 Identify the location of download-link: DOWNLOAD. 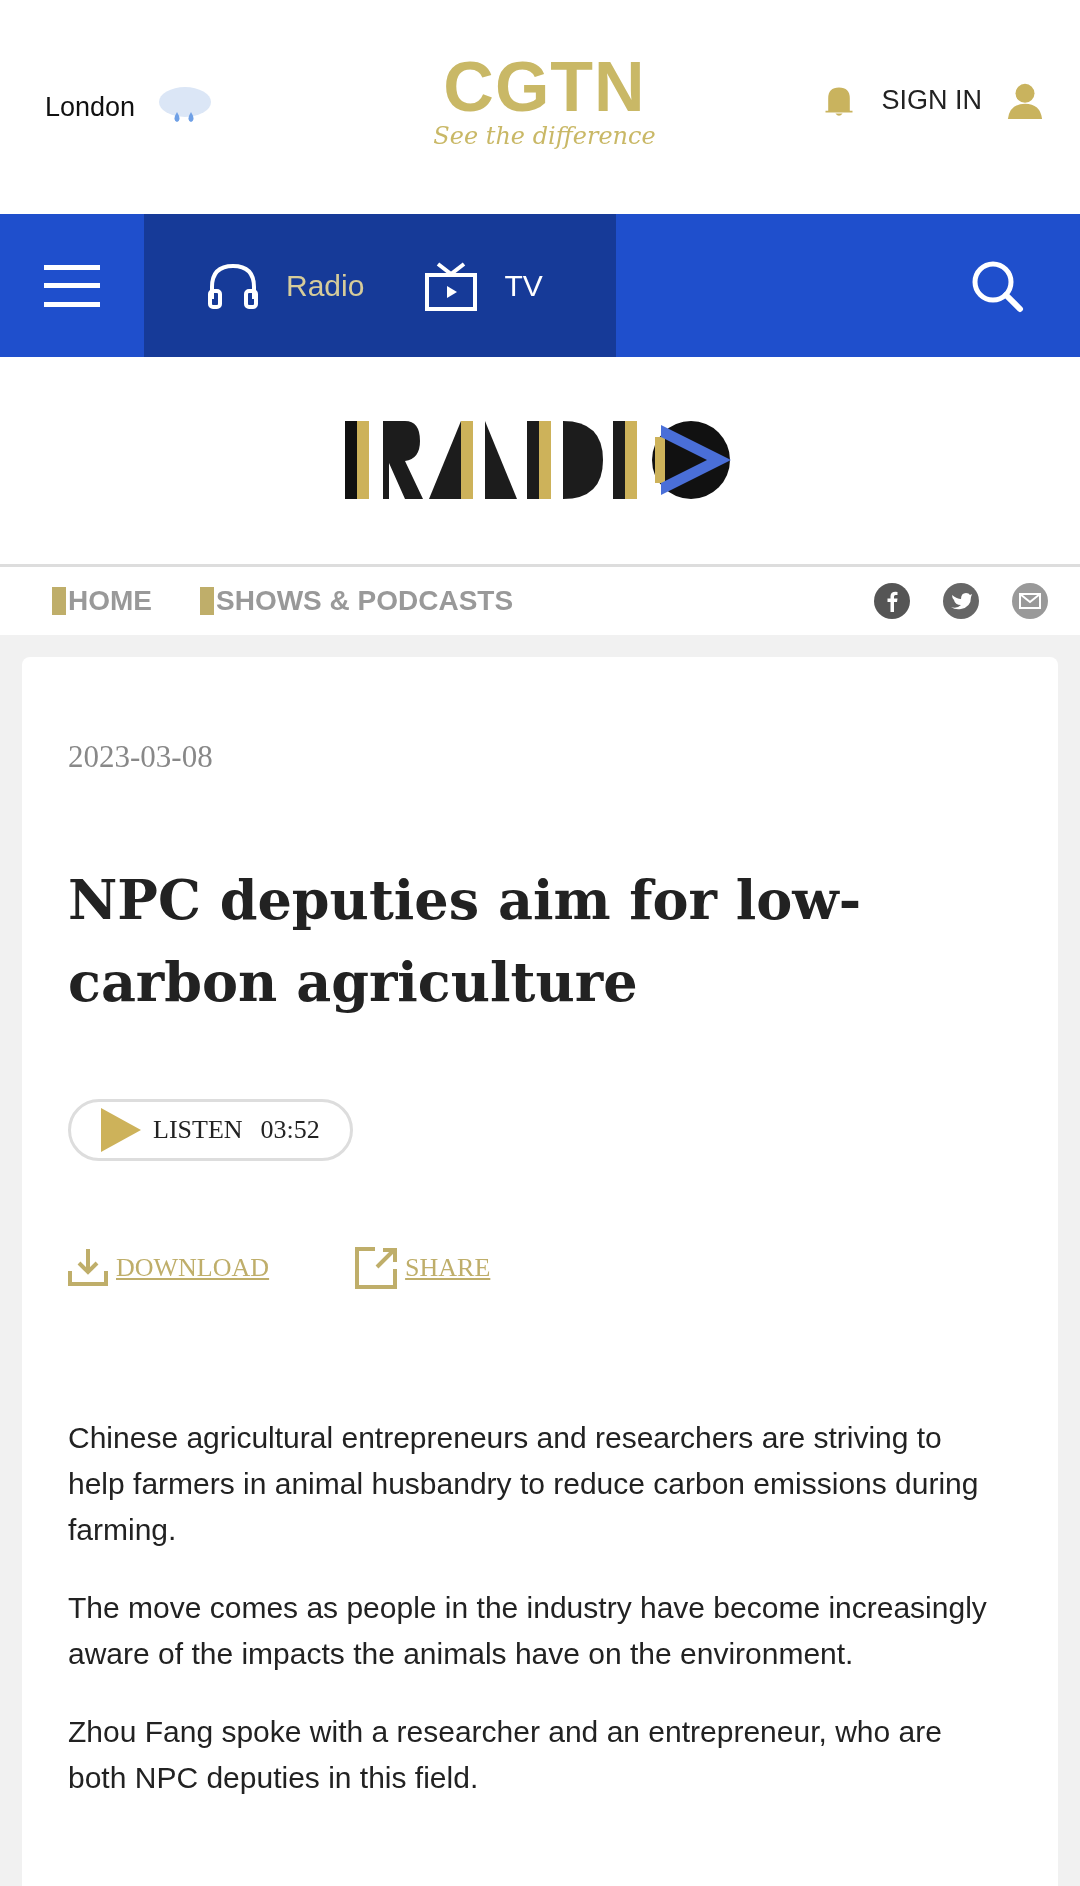
(193, 1268).